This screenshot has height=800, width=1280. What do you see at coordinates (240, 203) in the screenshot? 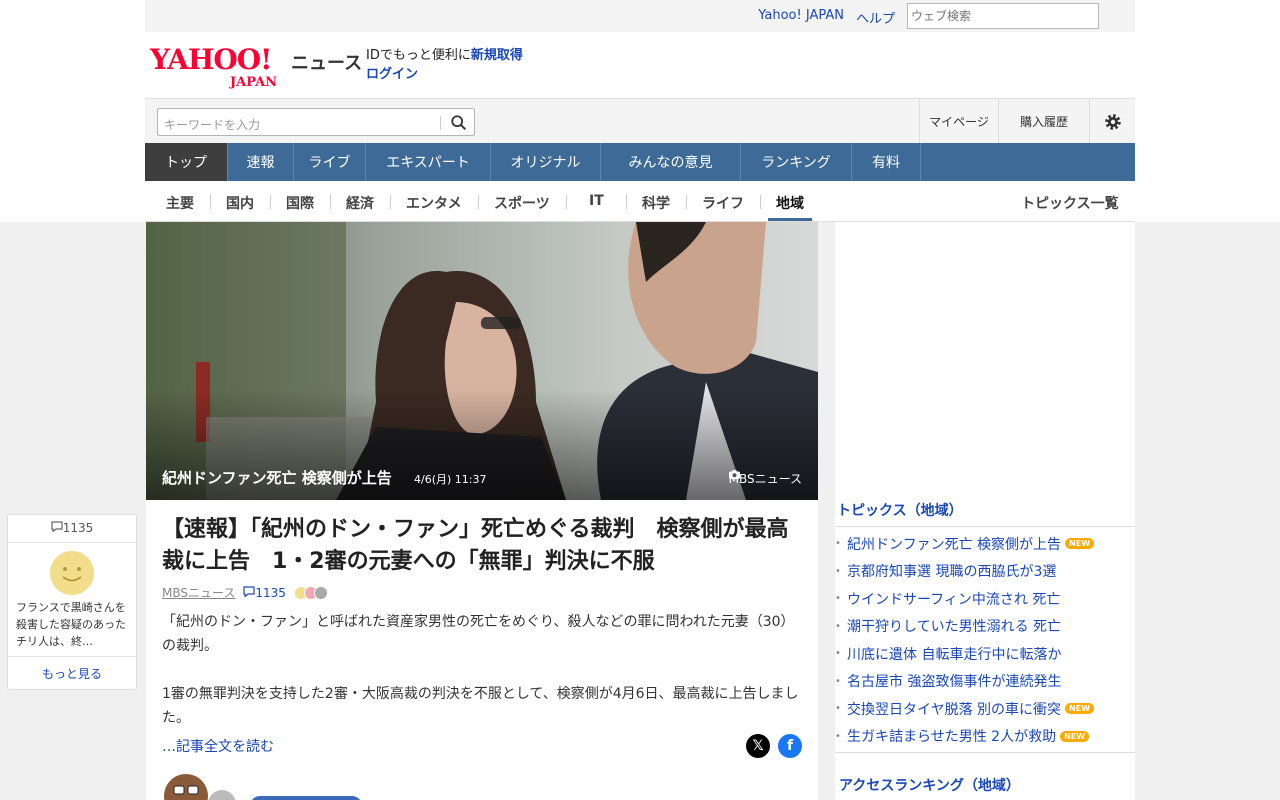
I see `cat-domestic: 国内` at bounding box center [240, 203].